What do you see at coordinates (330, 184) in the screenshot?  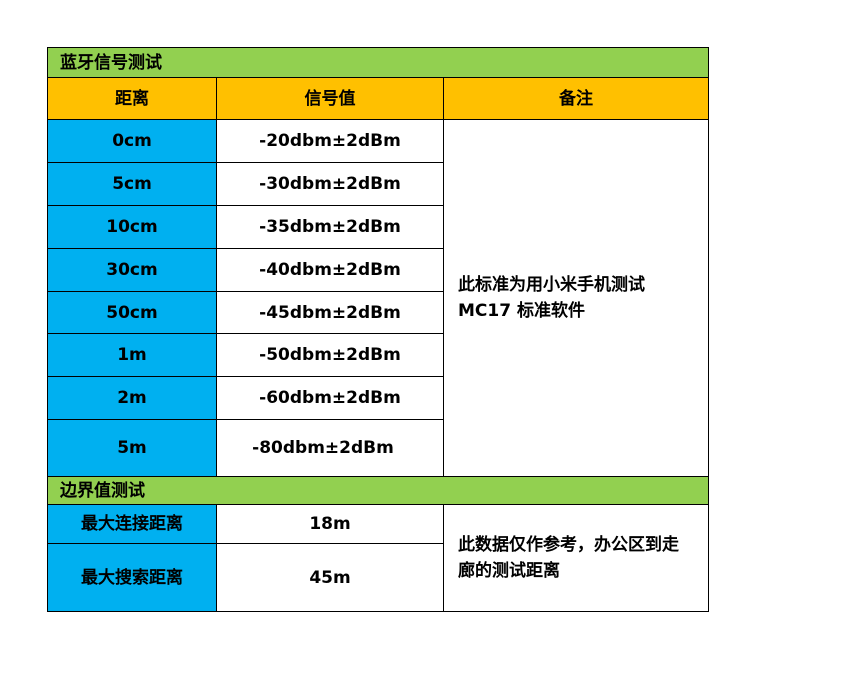 I see `signal-cell: -30dbm±2dBm` at bounding box center [330, 184].